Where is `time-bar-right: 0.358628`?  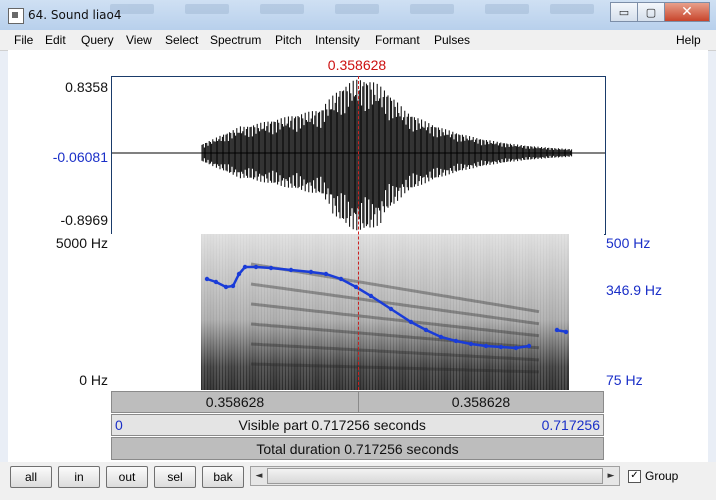 time-bar-right: 0.358628 is located at coordinates (481, 402).